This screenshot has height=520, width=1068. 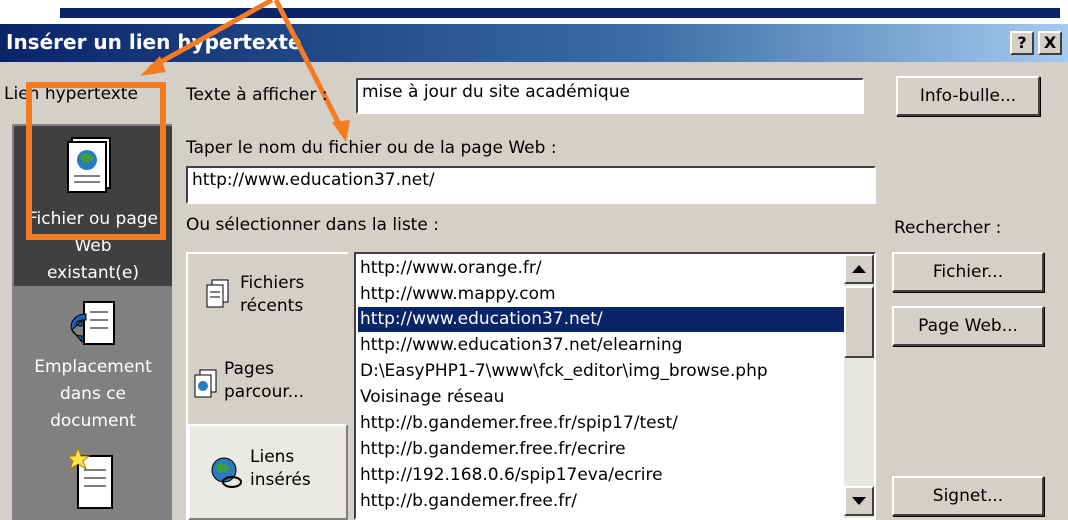 I want to click on list-item: http://192.168.0.6/spip17eva/ecrire, so click(x=602, y=475).